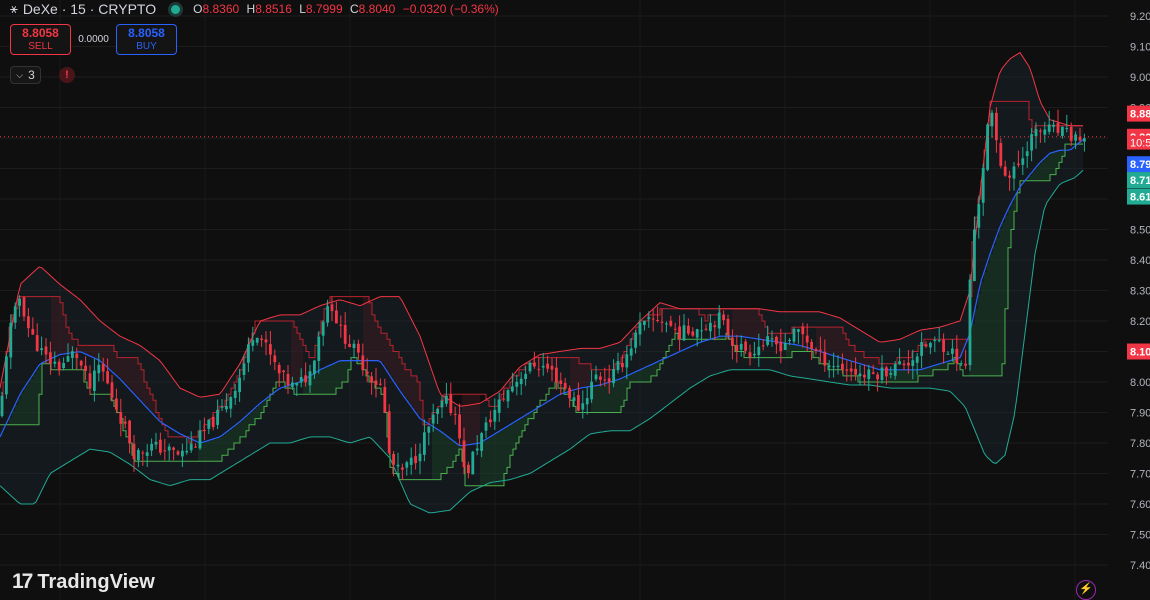  Describe the element at coordinates (146, 39) in the screenshot. I see `buy-button: 8.8058 BUY` at that location.